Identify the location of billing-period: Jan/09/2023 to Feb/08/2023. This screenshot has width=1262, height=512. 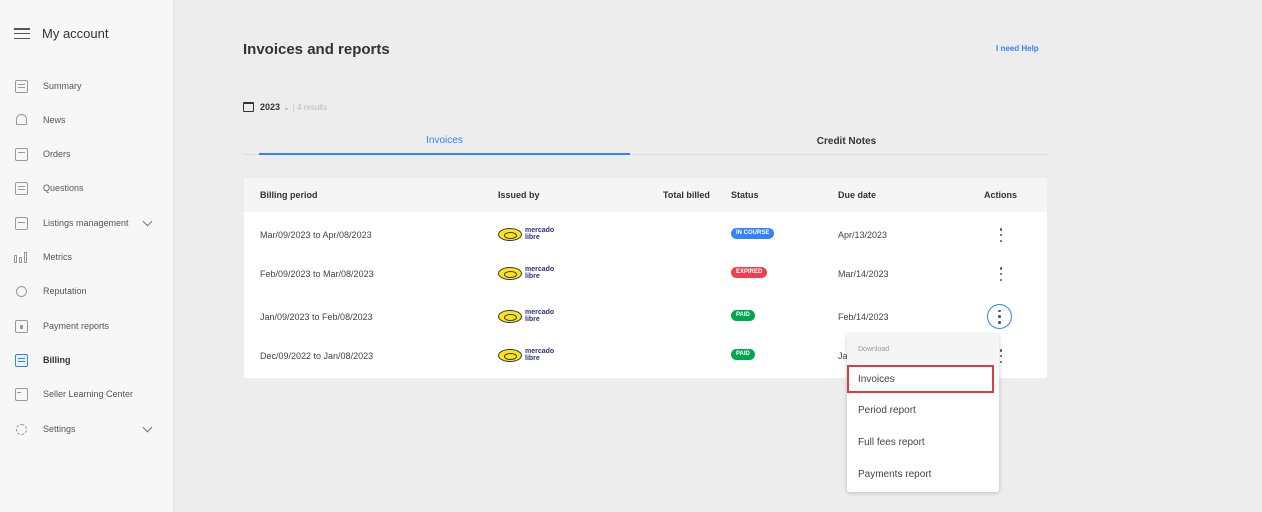
(316, 317).